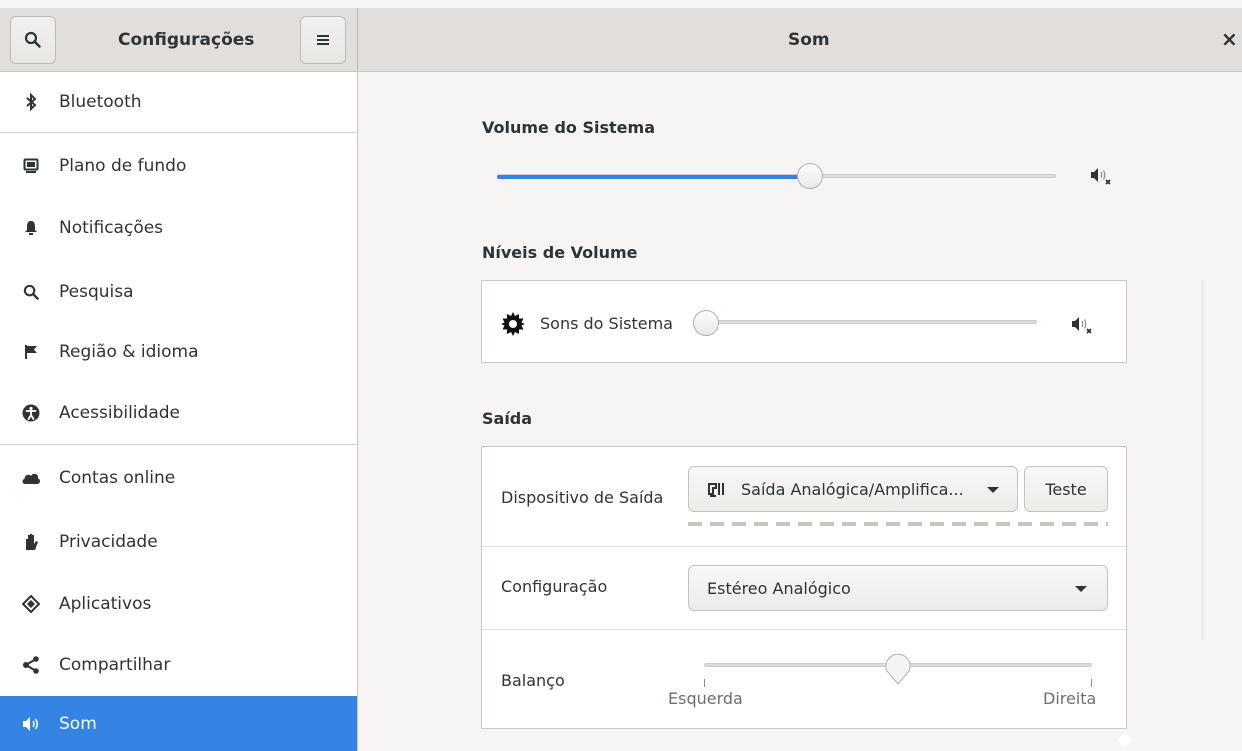  I want to click on menu-button, so click(323, 40).